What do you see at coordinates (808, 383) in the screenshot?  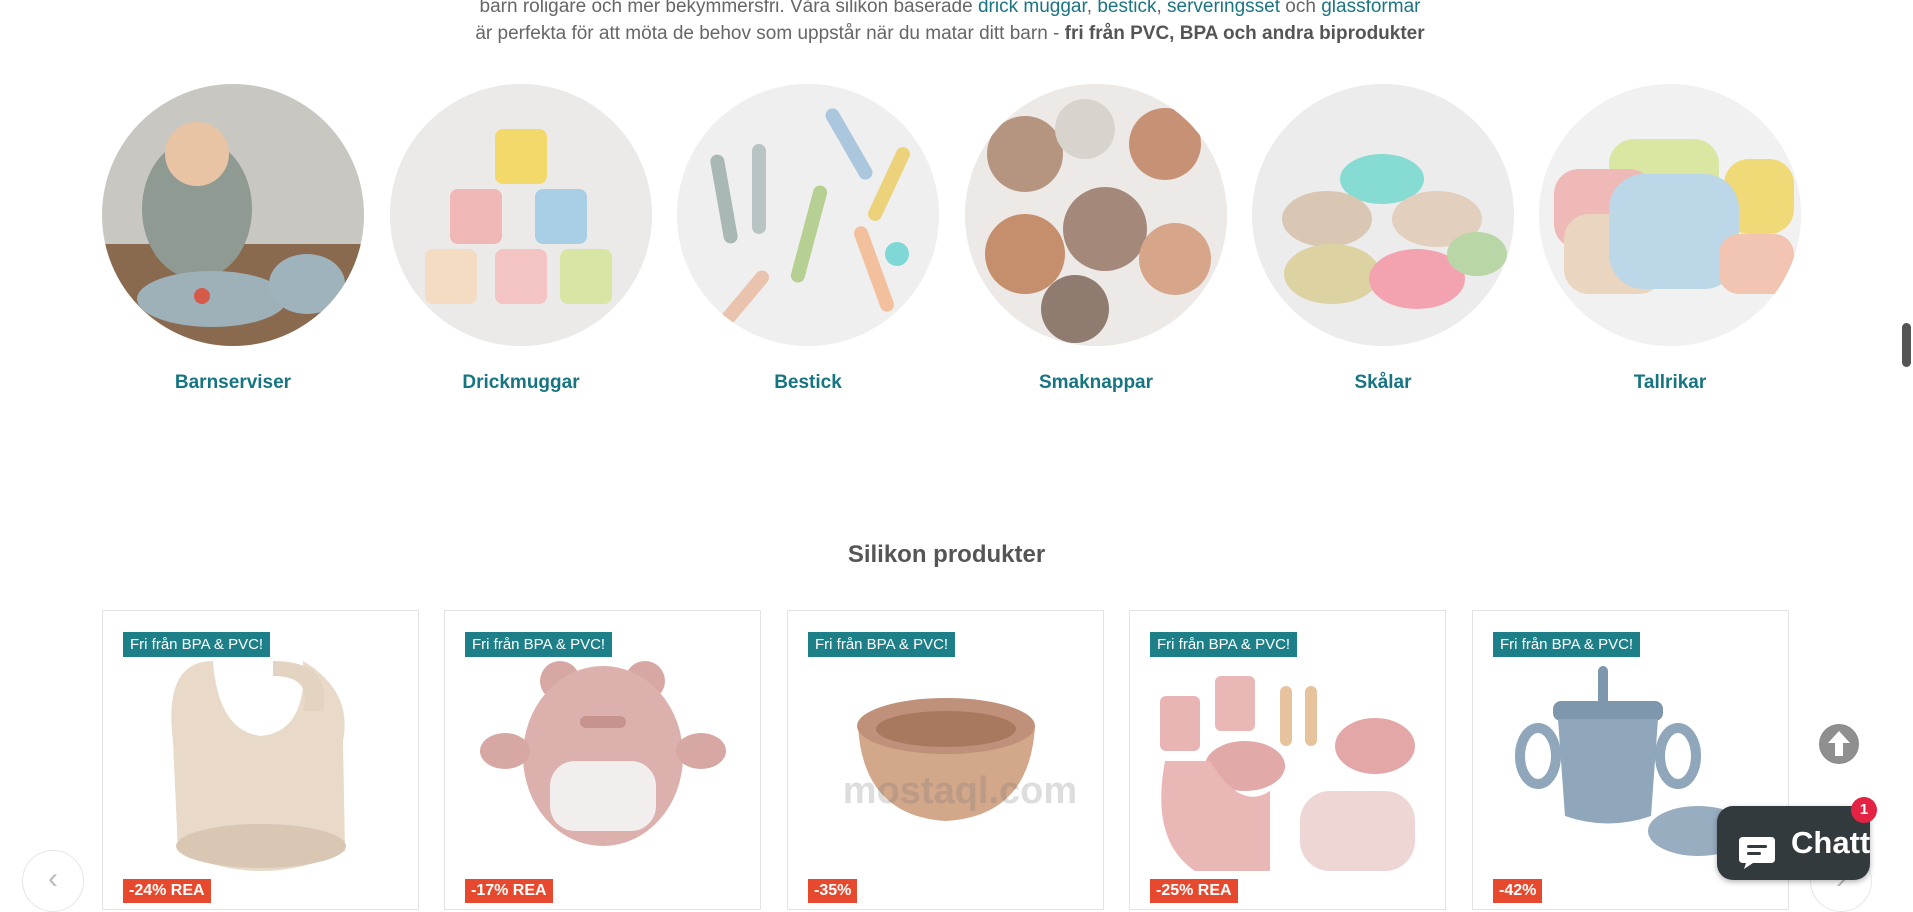 I see `category-label: Bestick` at bounding box center [808, 383].